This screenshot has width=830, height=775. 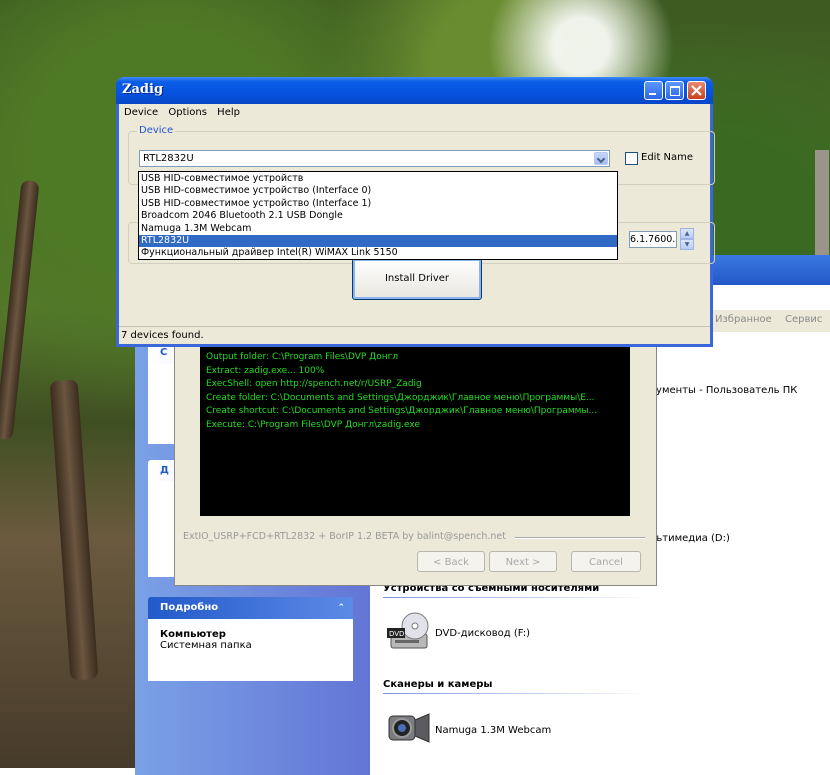 What do you see at coordinates (378, 229) in the screenshot?
I see `dropdown-item: Namuga 1.3M Webcam` at bounding box center [378, 229].